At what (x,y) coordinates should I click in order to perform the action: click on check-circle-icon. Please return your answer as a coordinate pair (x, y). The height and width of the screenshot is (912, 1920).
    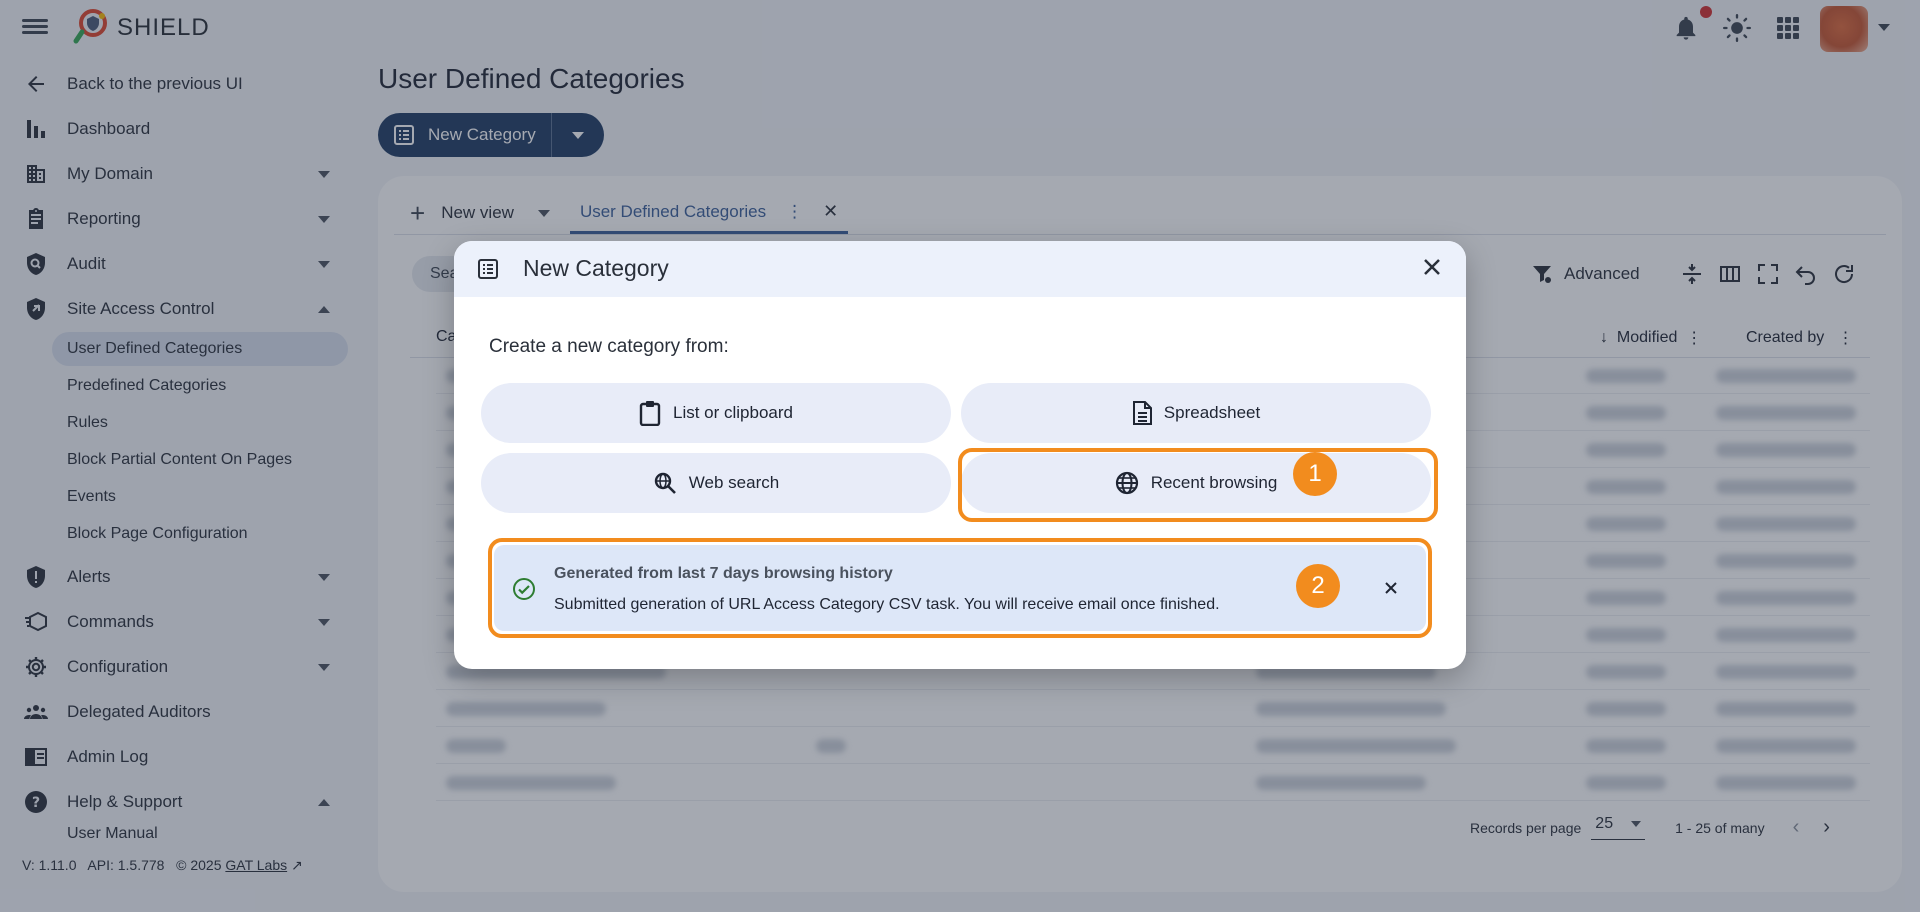
    Looking at the image, I should click on (524, 589).